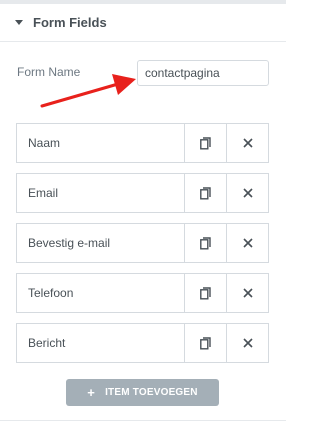 This screenshot has height=423, width=320. What do you see at coordinates (100, 243) in the screenshot?
I see `field-item-label: Bevestig e-mail` at bounding box center [100, 243].